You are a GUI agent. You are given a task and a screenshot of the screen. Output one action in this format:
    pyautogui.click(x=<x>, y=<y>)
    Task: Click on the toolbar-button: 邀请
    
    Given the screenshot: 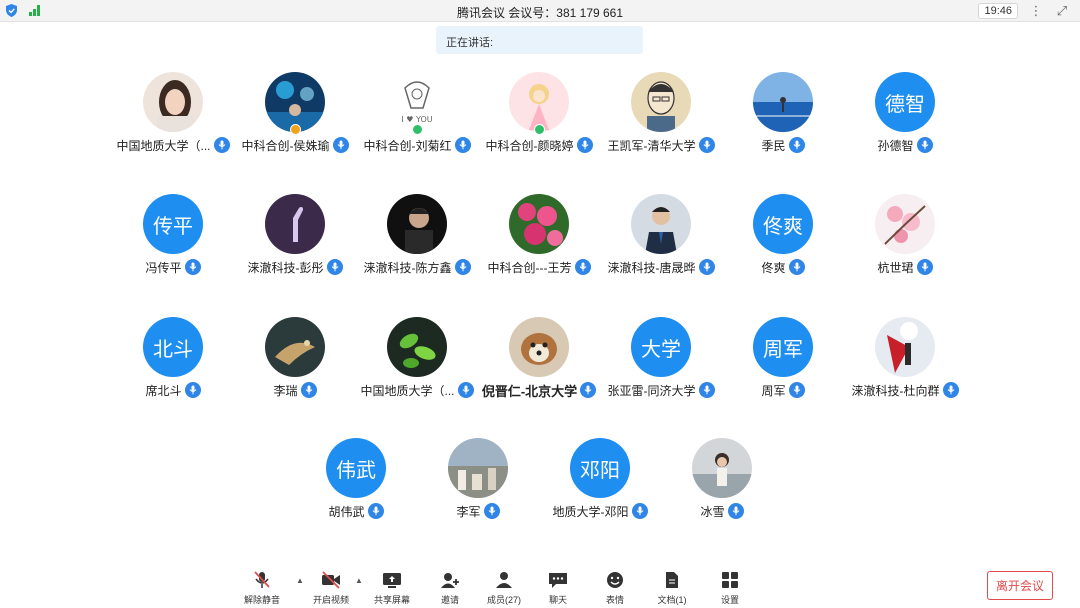 What is the action you would take?
    pyautogui.click(x=450, y=588)
    